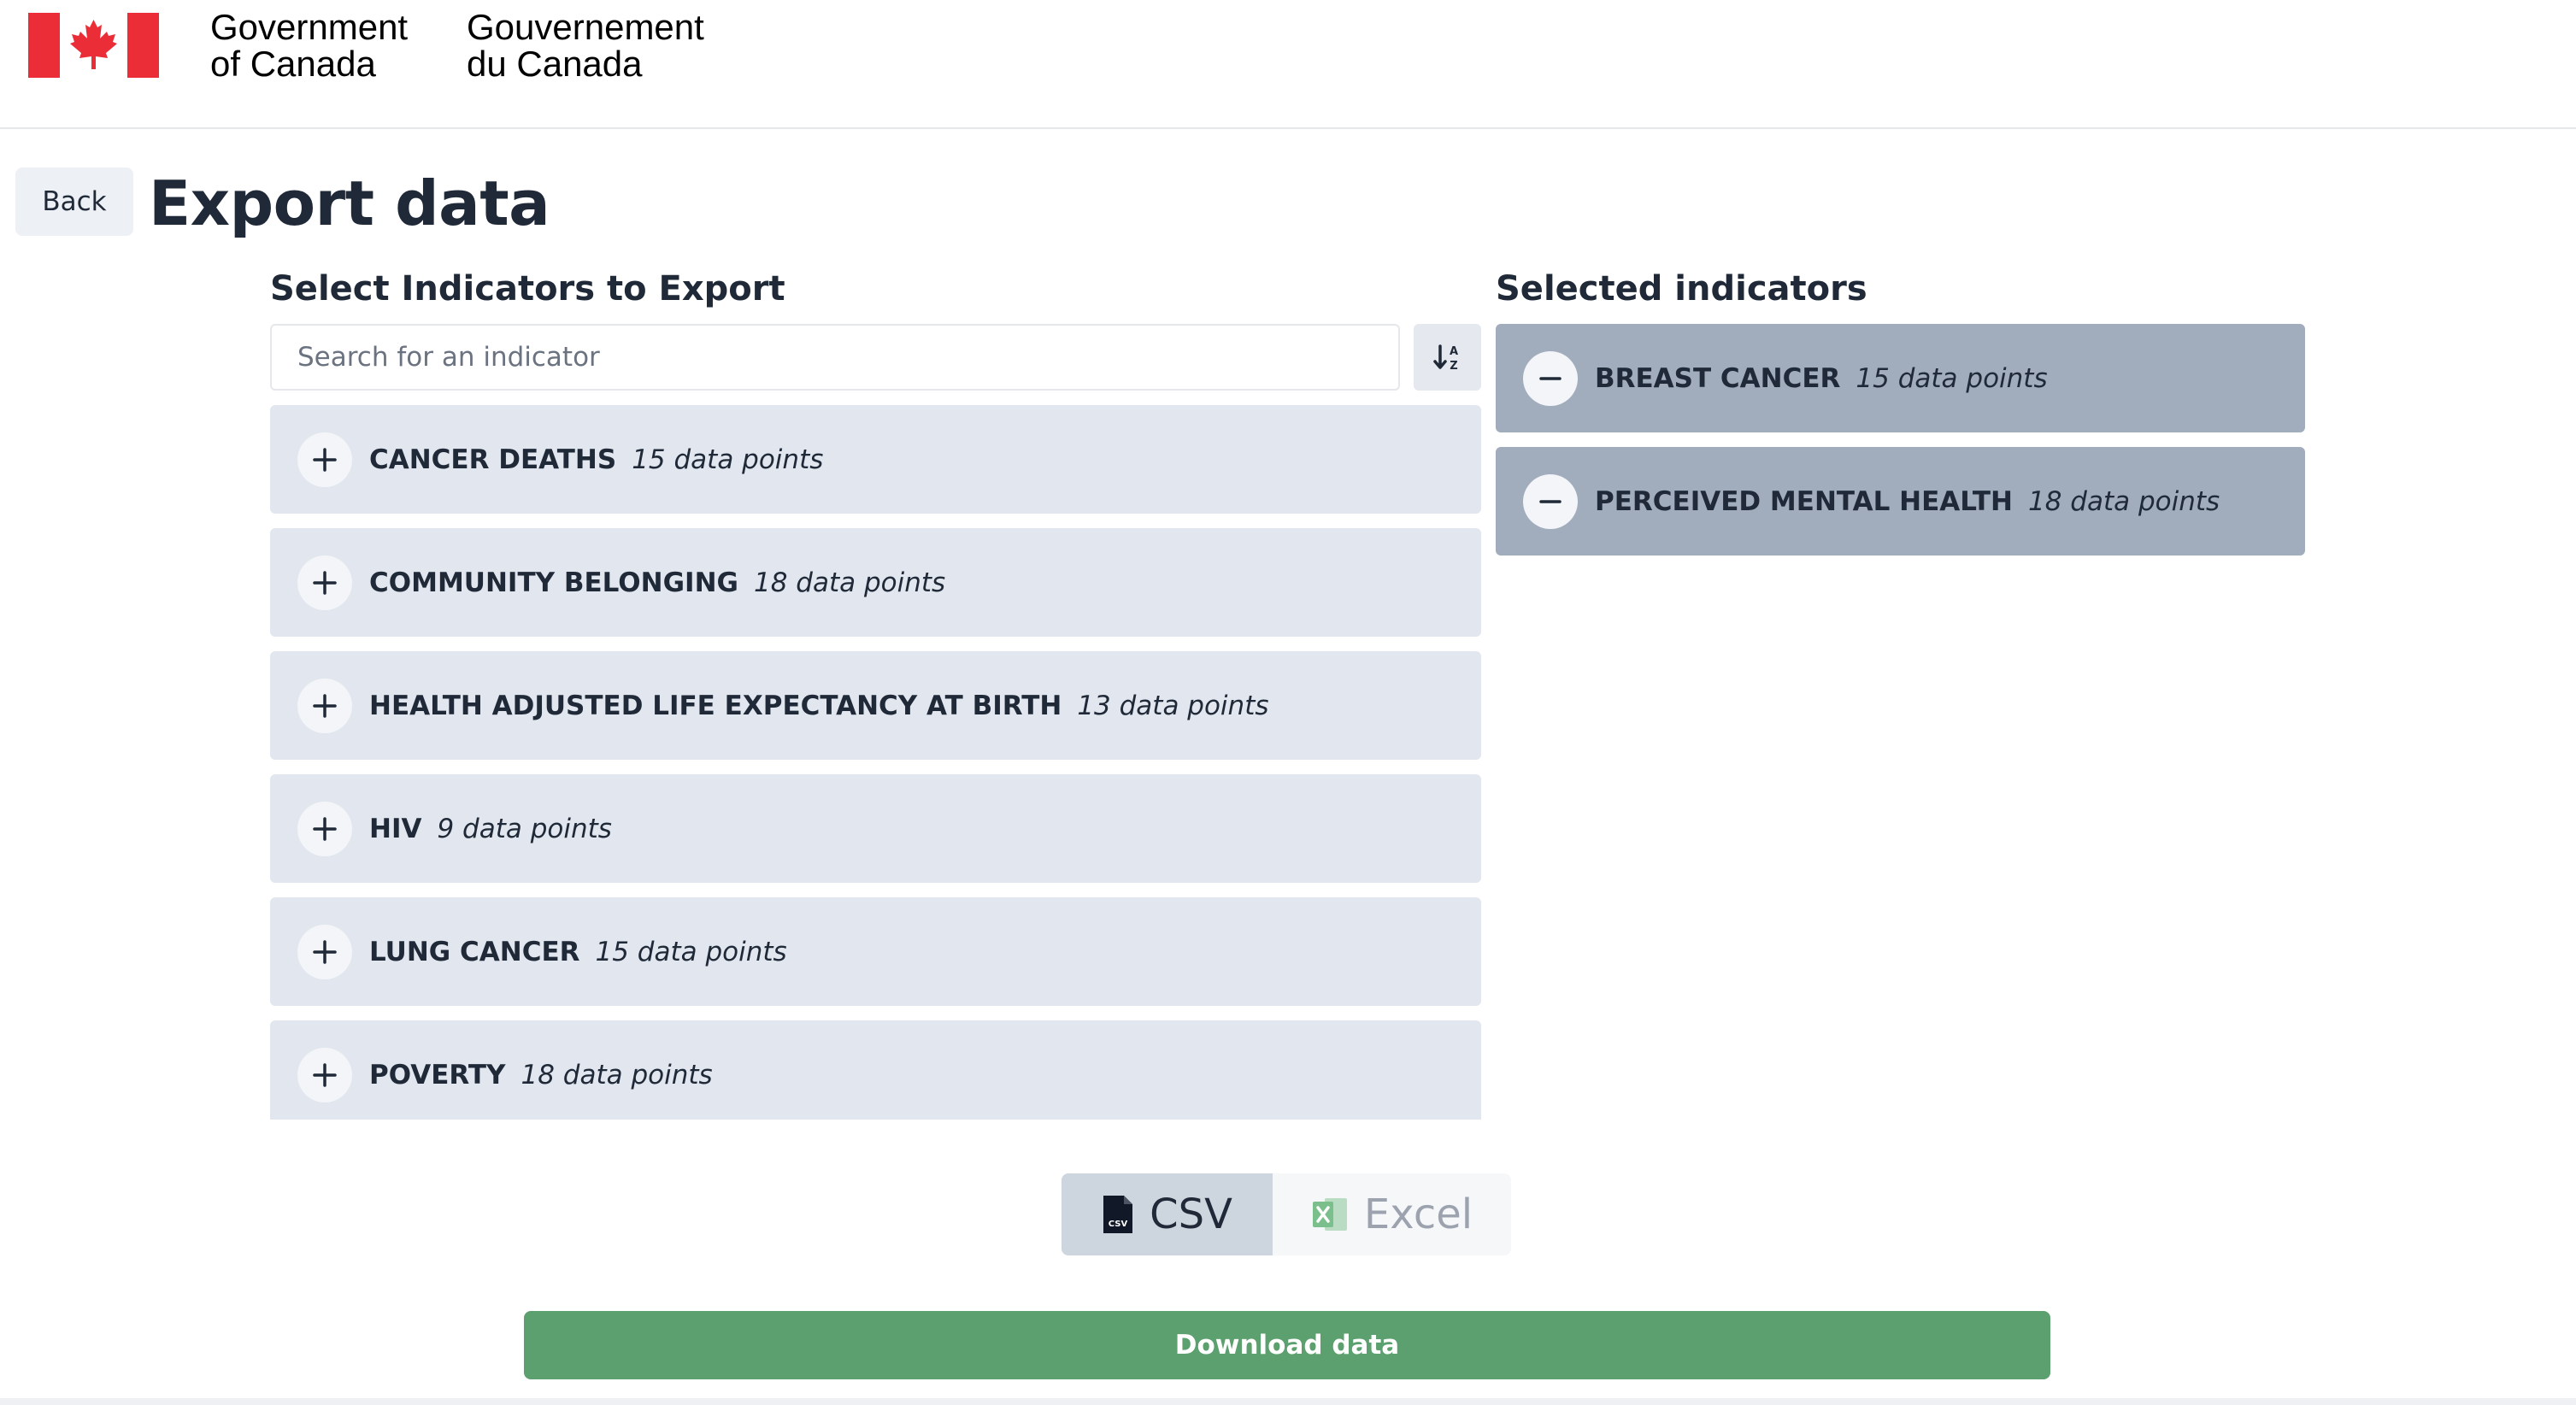  Describe the element at coordinates (527, 289) in the screenshot. I see `select-indicators-heading: Select Indicators to Export` at that location.